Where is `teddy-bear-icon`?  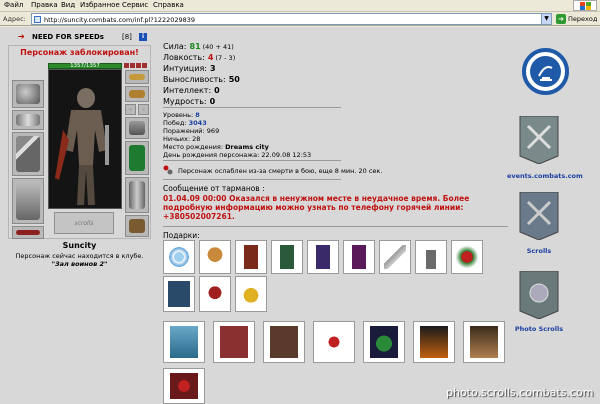
teddy-bear-icon is located at coordinates (215, 257).